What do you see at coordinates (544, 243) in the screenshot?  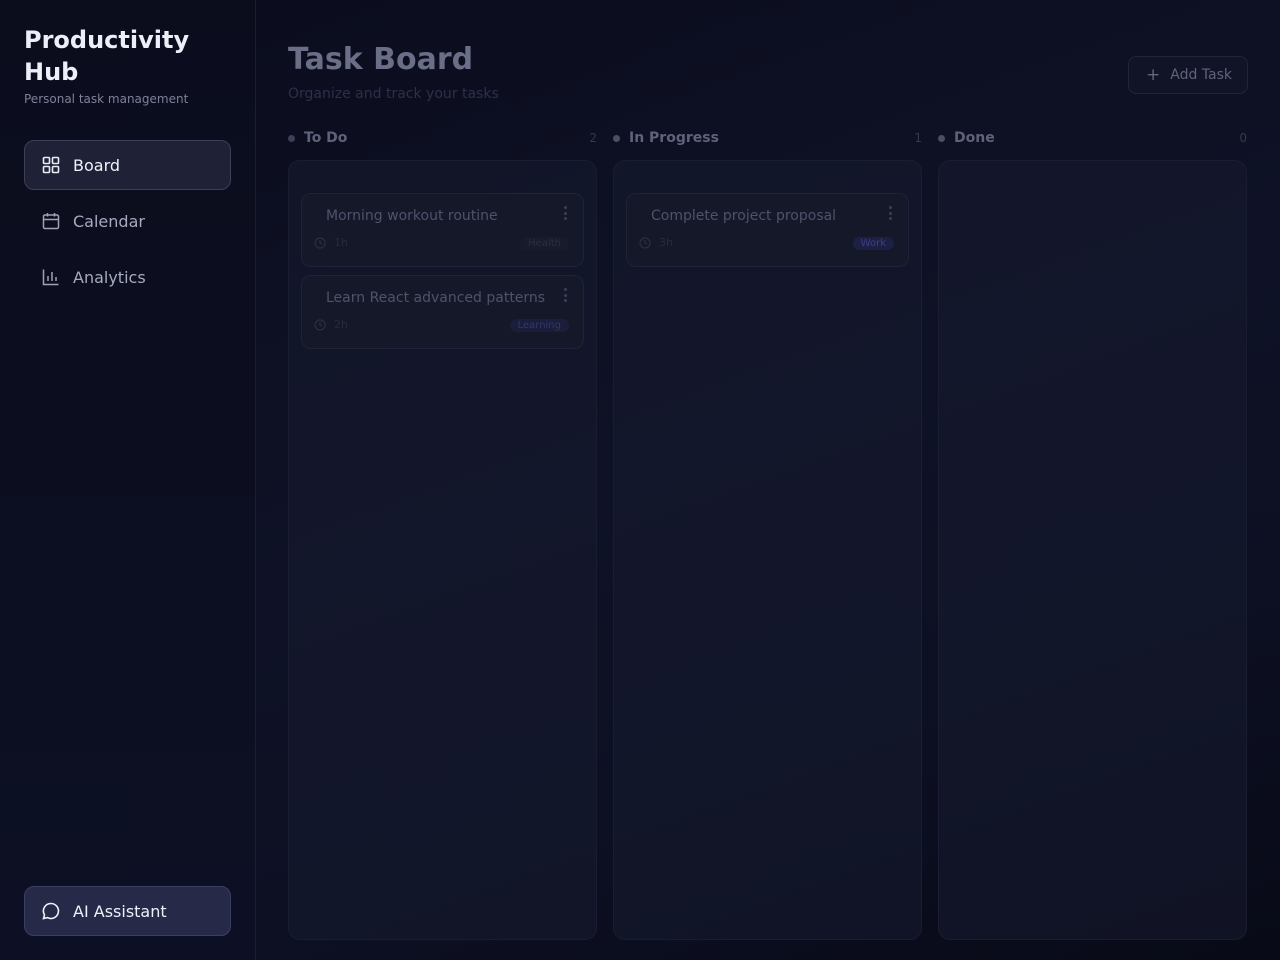 I see `task-tag: Health` at bounding box center [544, 243].